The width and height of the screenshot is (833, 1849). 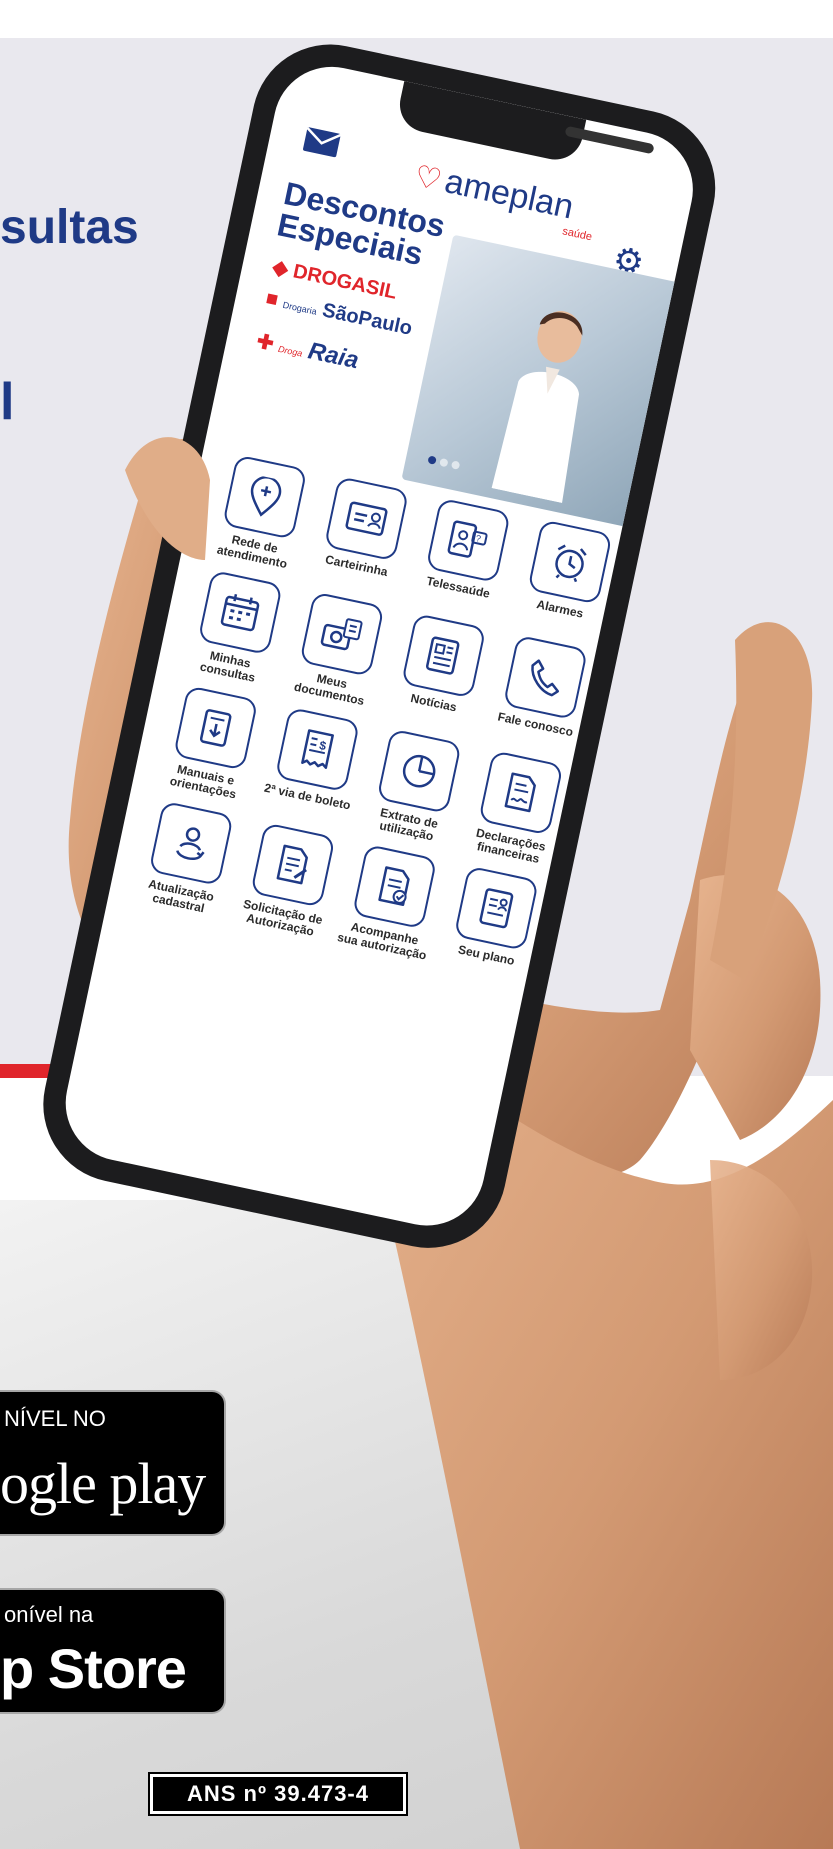 What do you see at coordinates (49, 1614) in the screenshot?
I see `app-store-small-label: onível na` at bounding box center [49, 1614].